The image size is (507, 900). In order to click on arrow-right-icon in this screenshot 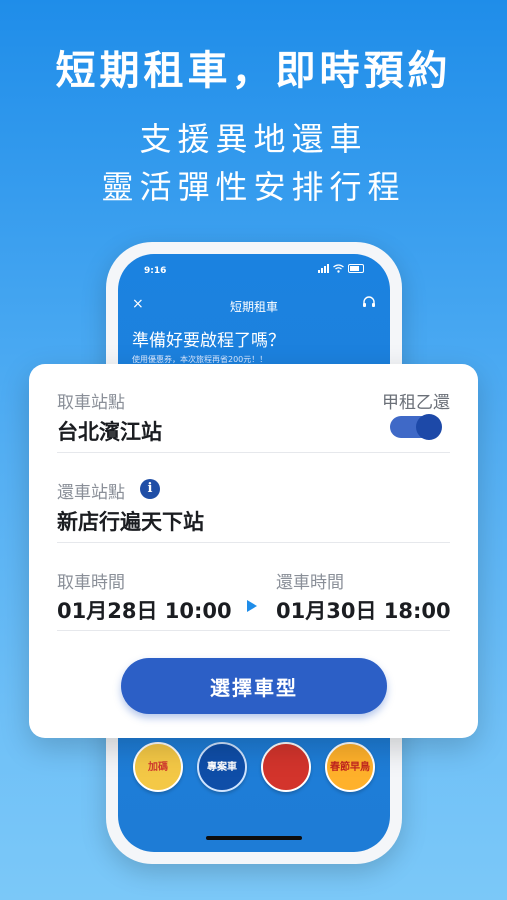, I will do `click(252, 606)`.